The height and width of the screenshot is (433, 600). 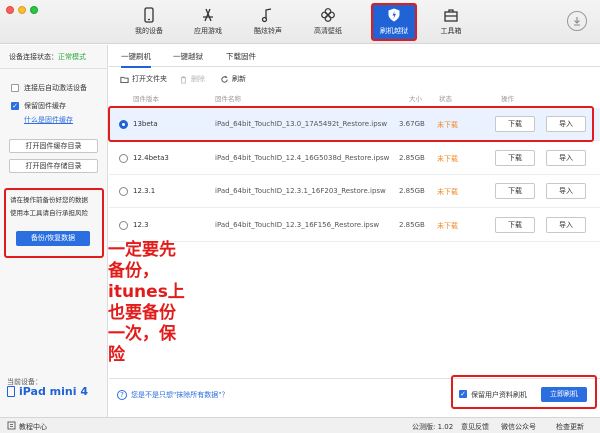 What do you see at coordinates (53, 238) in the screenshot?
I see `backup-restore-button: 备份/恢复数据` at bounding box center [53, 238].